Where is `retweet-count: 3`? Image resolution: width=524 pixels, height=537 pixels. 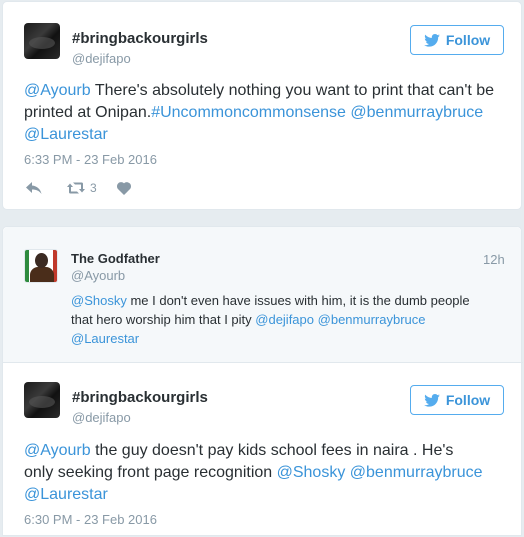 retweet-count: 3 is located at coordinates (93, 188).